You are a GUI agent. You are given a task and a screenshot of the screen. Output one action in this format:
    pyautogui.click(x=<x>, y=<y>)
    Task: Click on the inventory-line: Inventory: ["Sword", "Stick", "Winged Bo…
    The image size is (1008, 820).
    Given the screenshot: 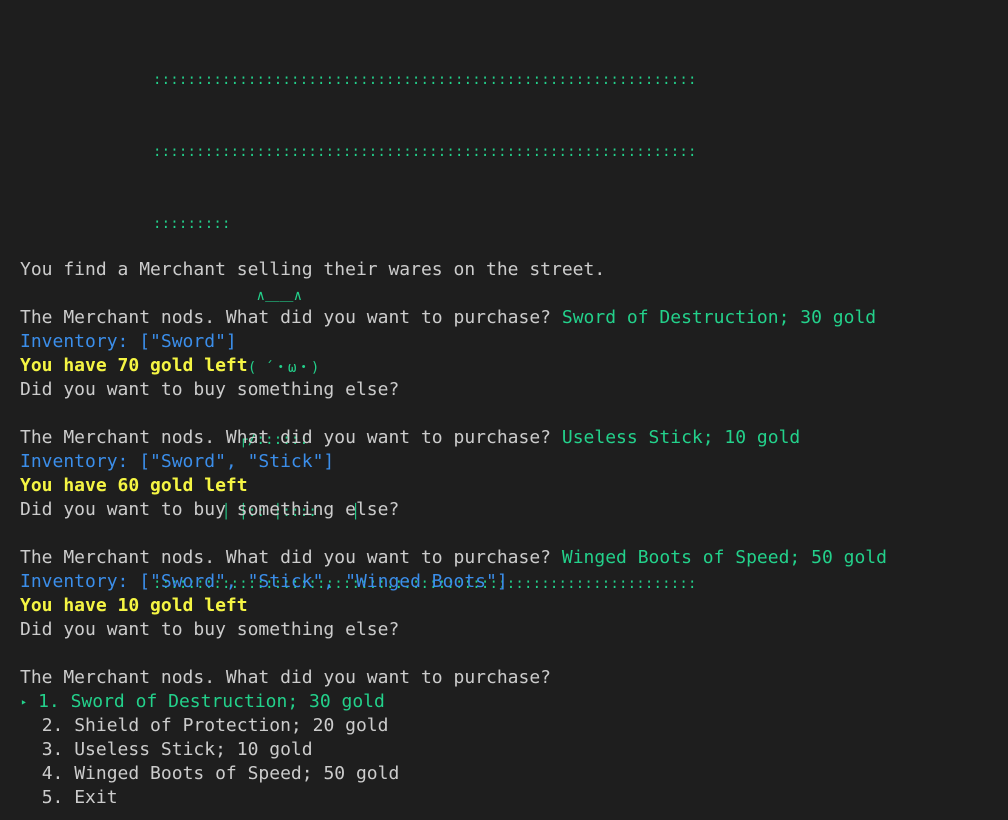 What is the action you would take?
    pyautogui.click(x=264, y=581)
    